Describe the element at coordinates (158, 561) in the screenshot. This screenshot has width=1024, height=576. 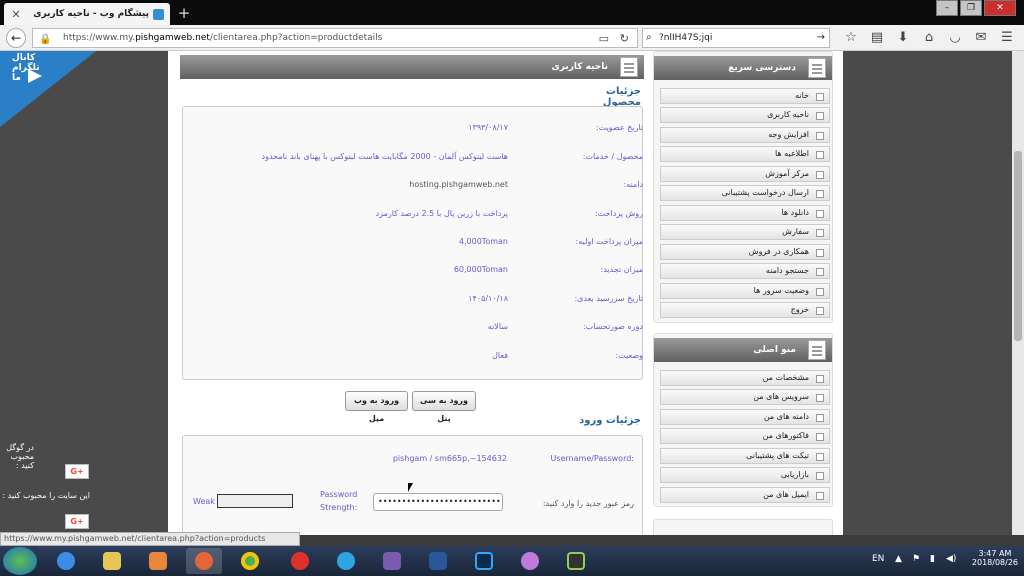
I see `media-player-icon` at that location.